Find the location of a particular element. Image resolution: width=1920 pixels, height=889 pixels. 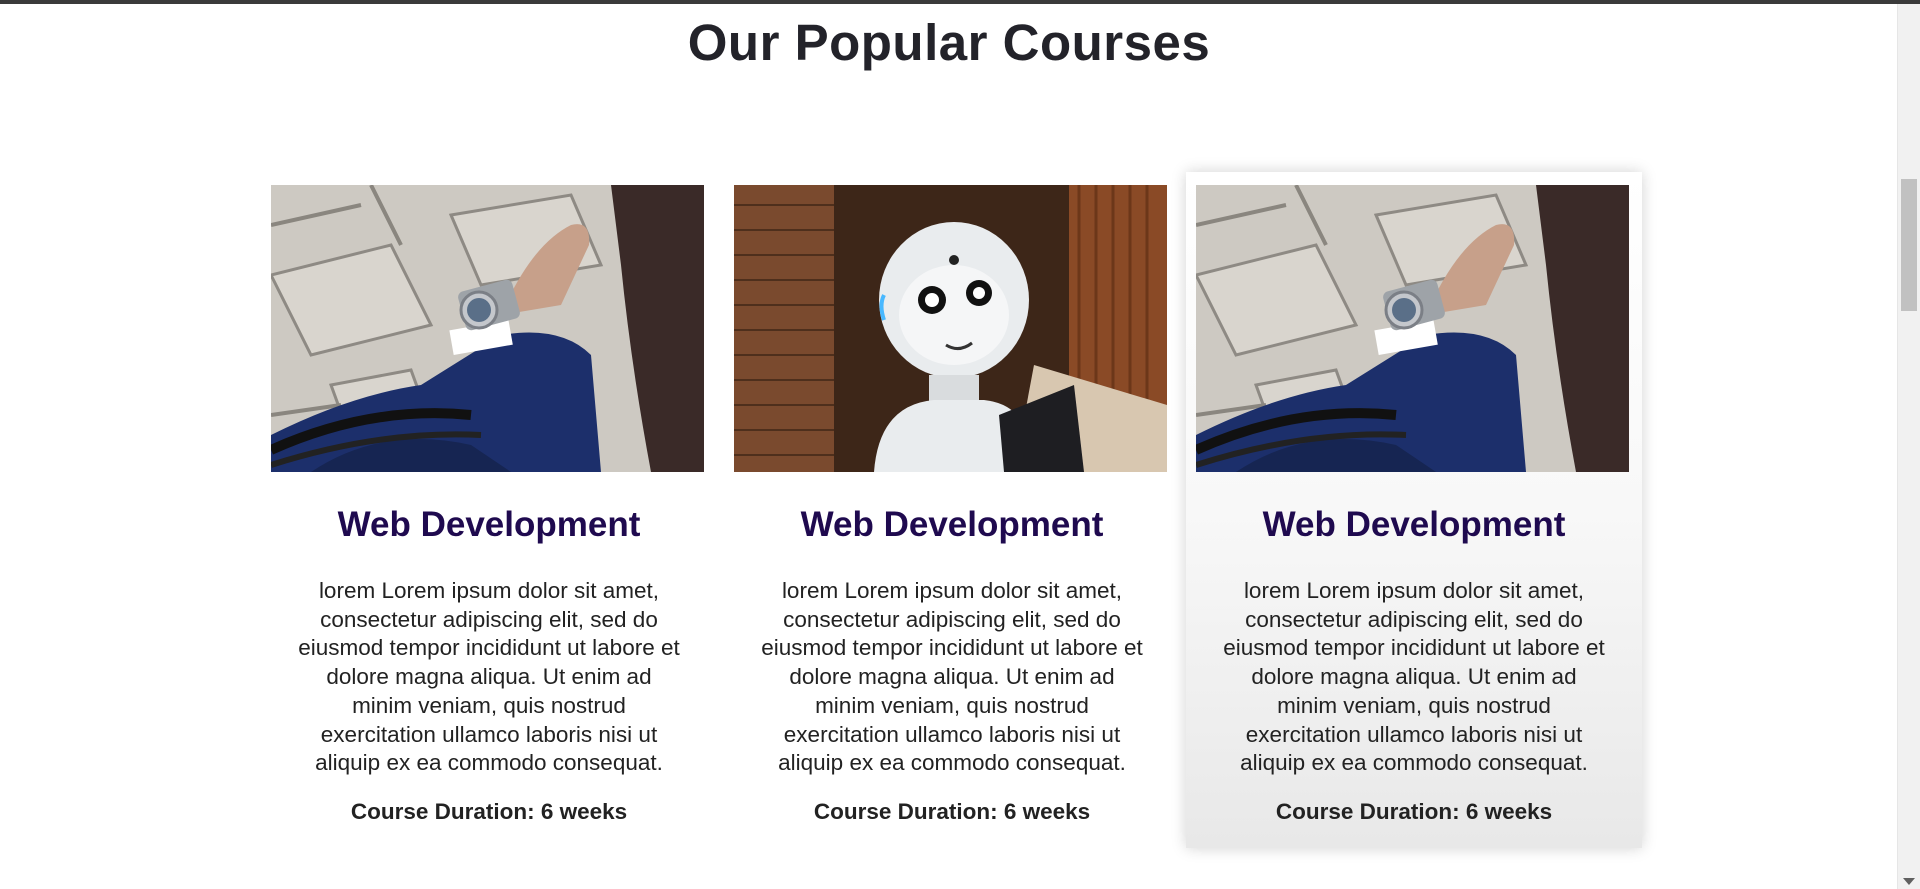

course-image-robot is located at coordinates (950, 328).